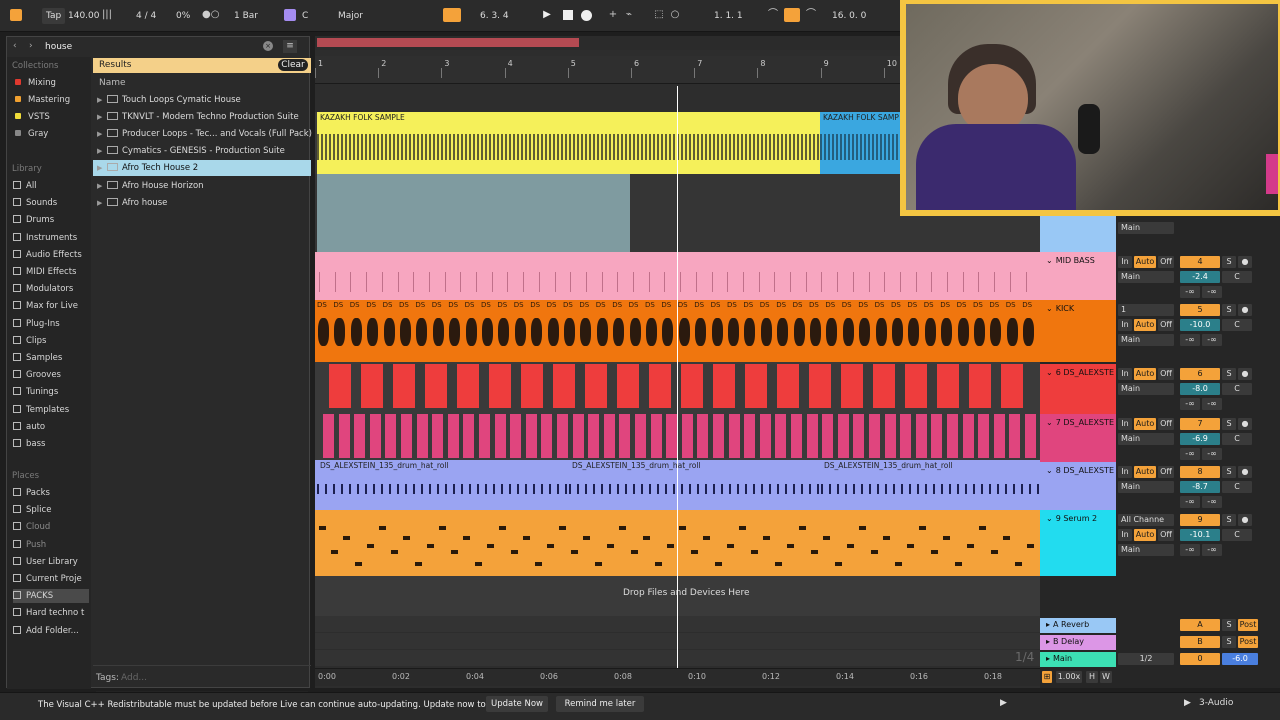  What do you see at coordinates (677, 677) in the screenshot?
I see `time-ruler: 0:00 0:02 0:04 0:06 0:08 0:10 0:12 0:14 0:16 0:18` at bounding box center [677, 677].